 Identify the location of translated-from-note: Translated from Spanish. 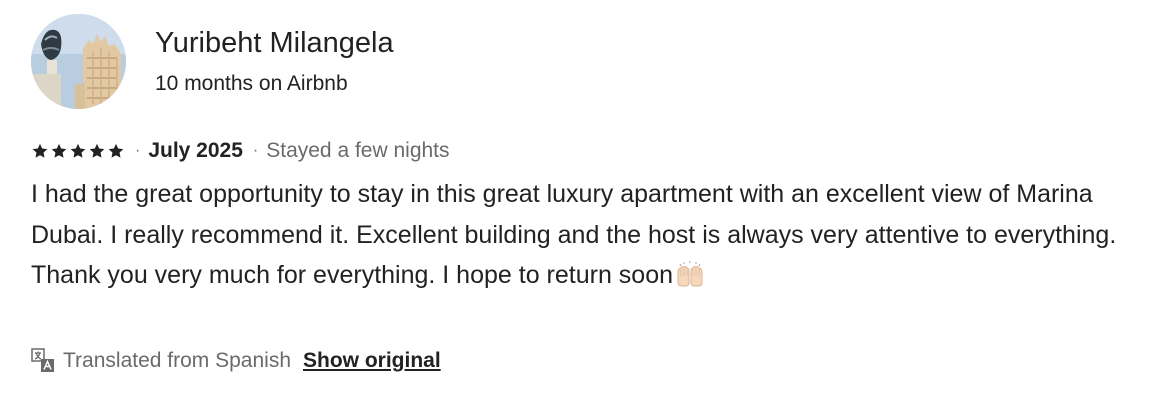
(177, 360).